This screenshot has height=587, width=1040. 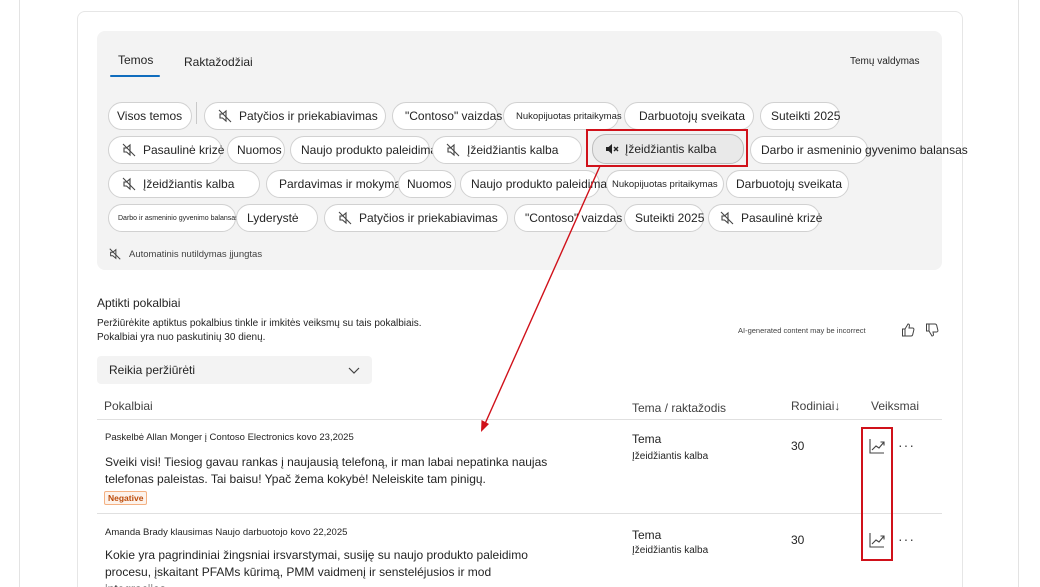 What do you see at coordinates (895, 406) in the screenshot?
I see `column-header-actions: Veiksmai` at bounding box center [895, 406].